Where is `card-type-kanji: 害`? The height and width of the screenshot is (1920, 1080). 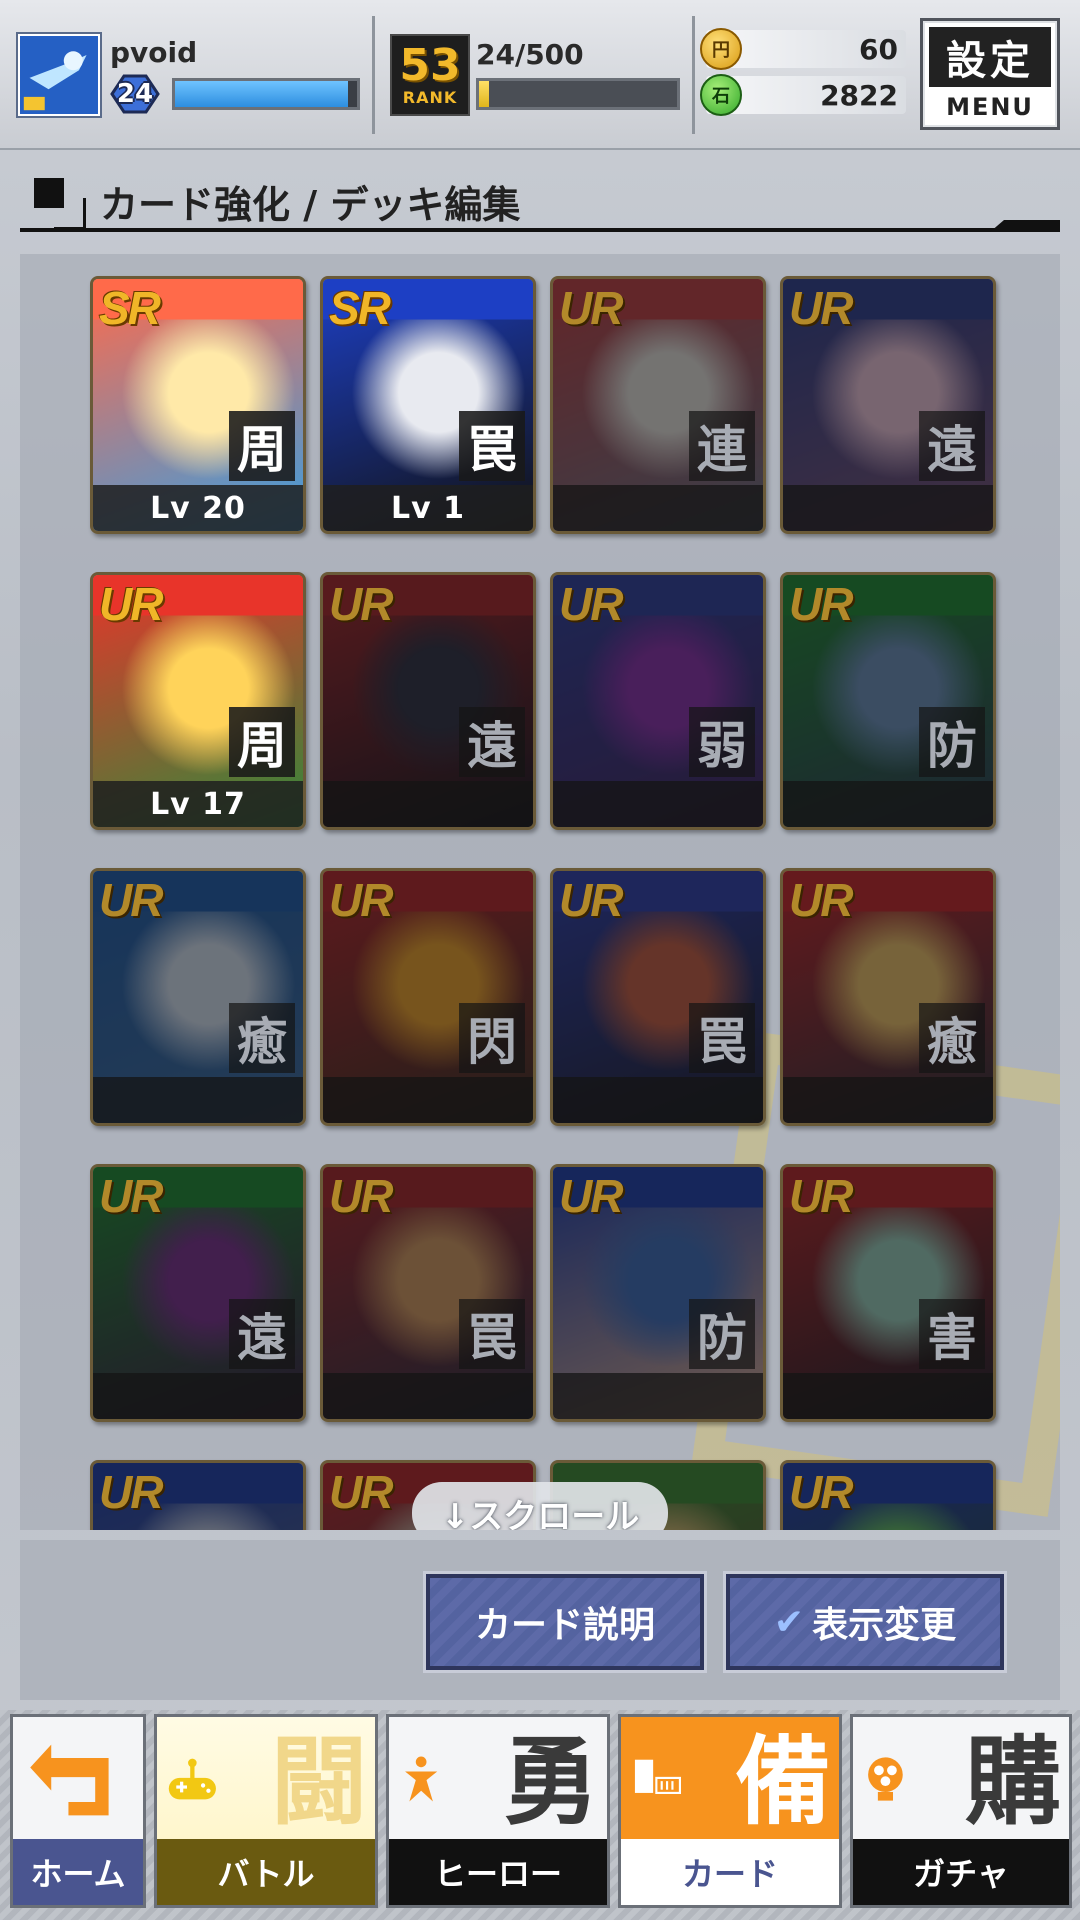
card-type-kanji: 害 is located at coordinates (952, 1334).